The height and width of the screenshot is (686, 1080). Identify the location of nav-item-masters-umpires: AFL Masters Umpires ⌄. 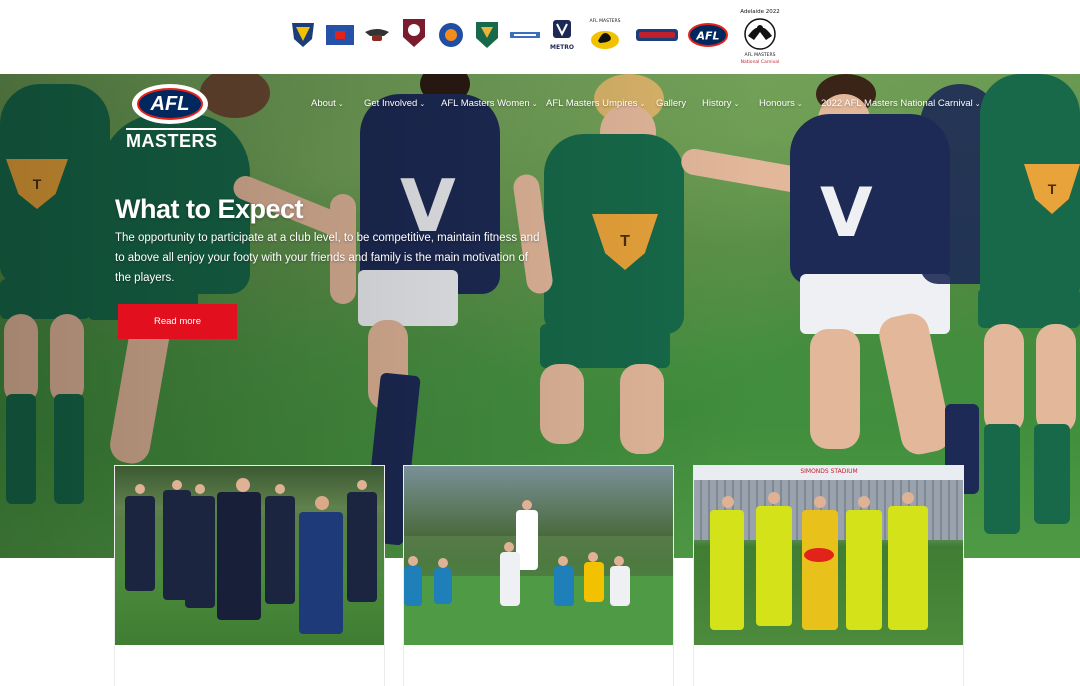
(595, 103).